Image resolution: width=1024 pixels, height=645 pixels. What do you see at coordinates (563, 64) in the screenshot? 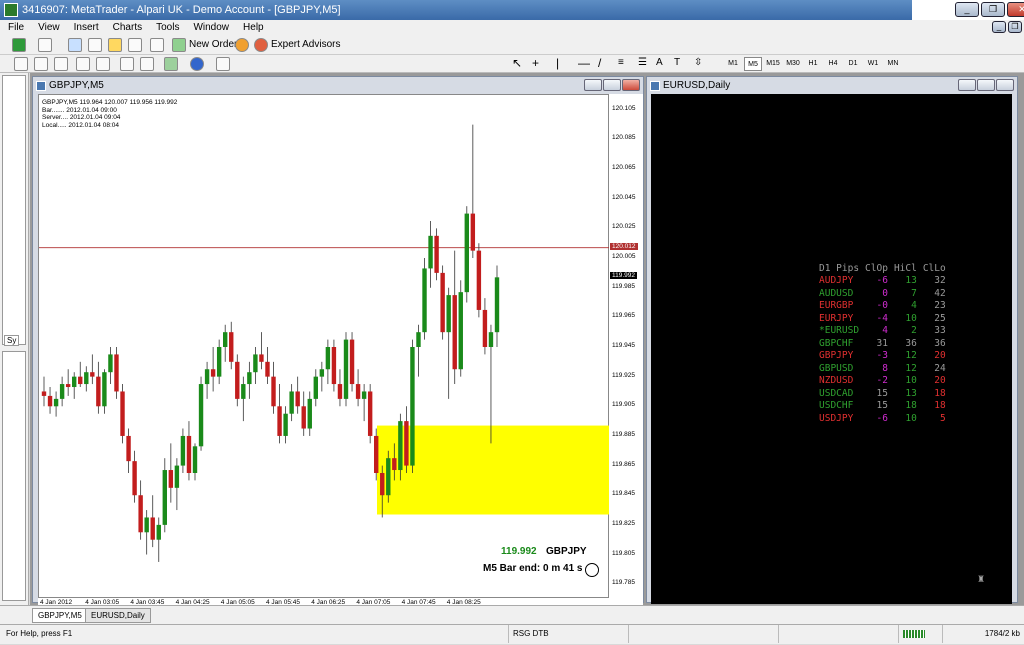
I see `vertical-line-icon: |` at bounding box center [563, 64].